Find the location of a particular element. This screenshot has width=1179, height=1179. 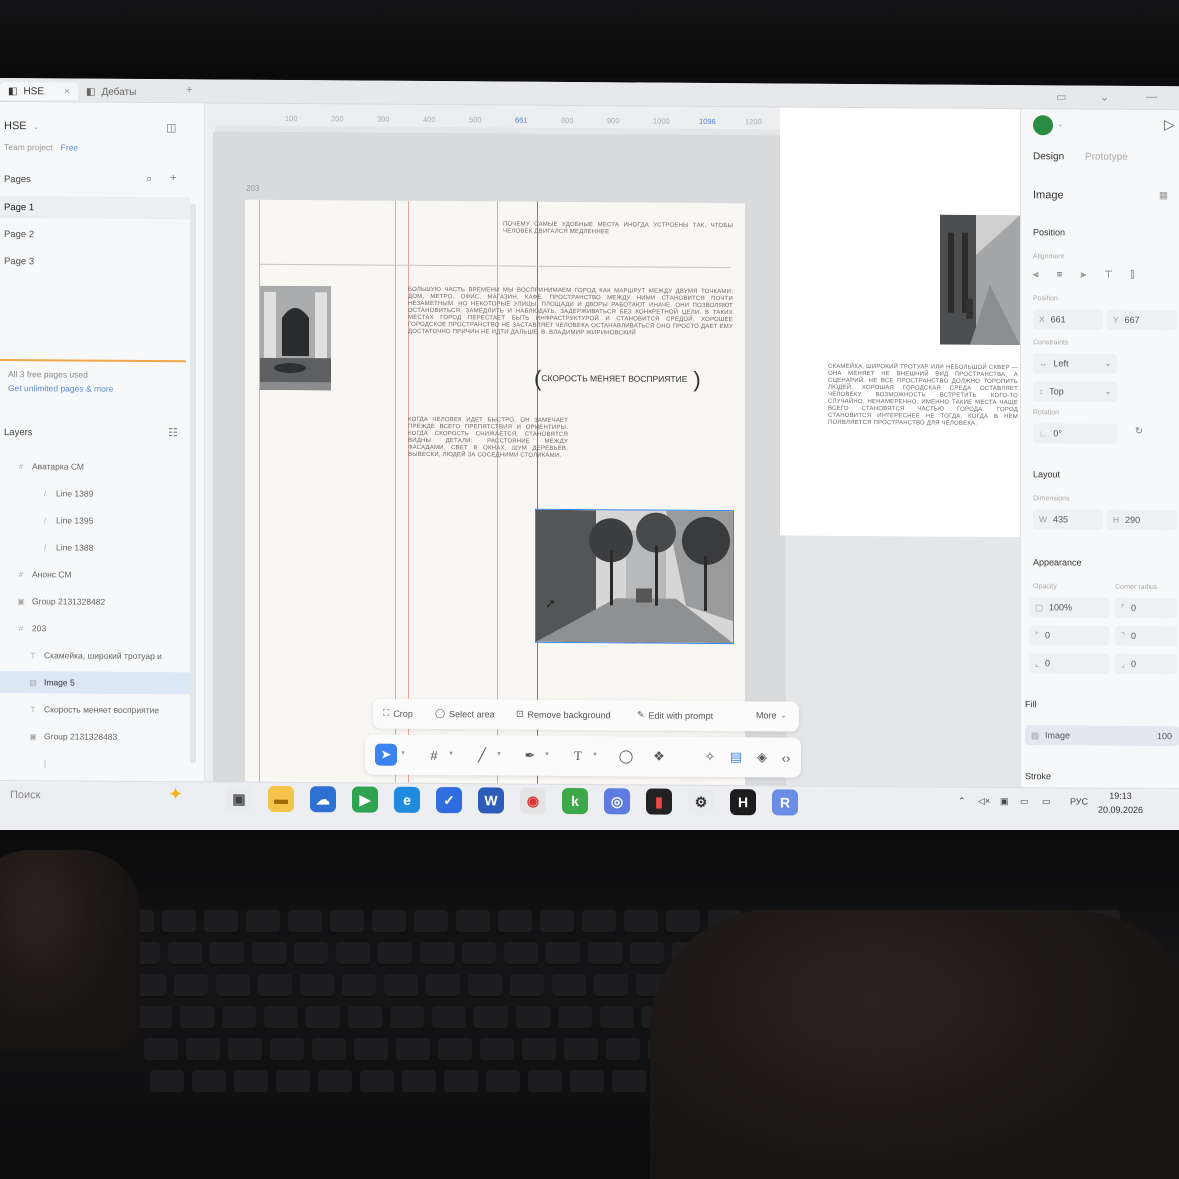

text-tool-icon: T is located at coordinates (578, 756).